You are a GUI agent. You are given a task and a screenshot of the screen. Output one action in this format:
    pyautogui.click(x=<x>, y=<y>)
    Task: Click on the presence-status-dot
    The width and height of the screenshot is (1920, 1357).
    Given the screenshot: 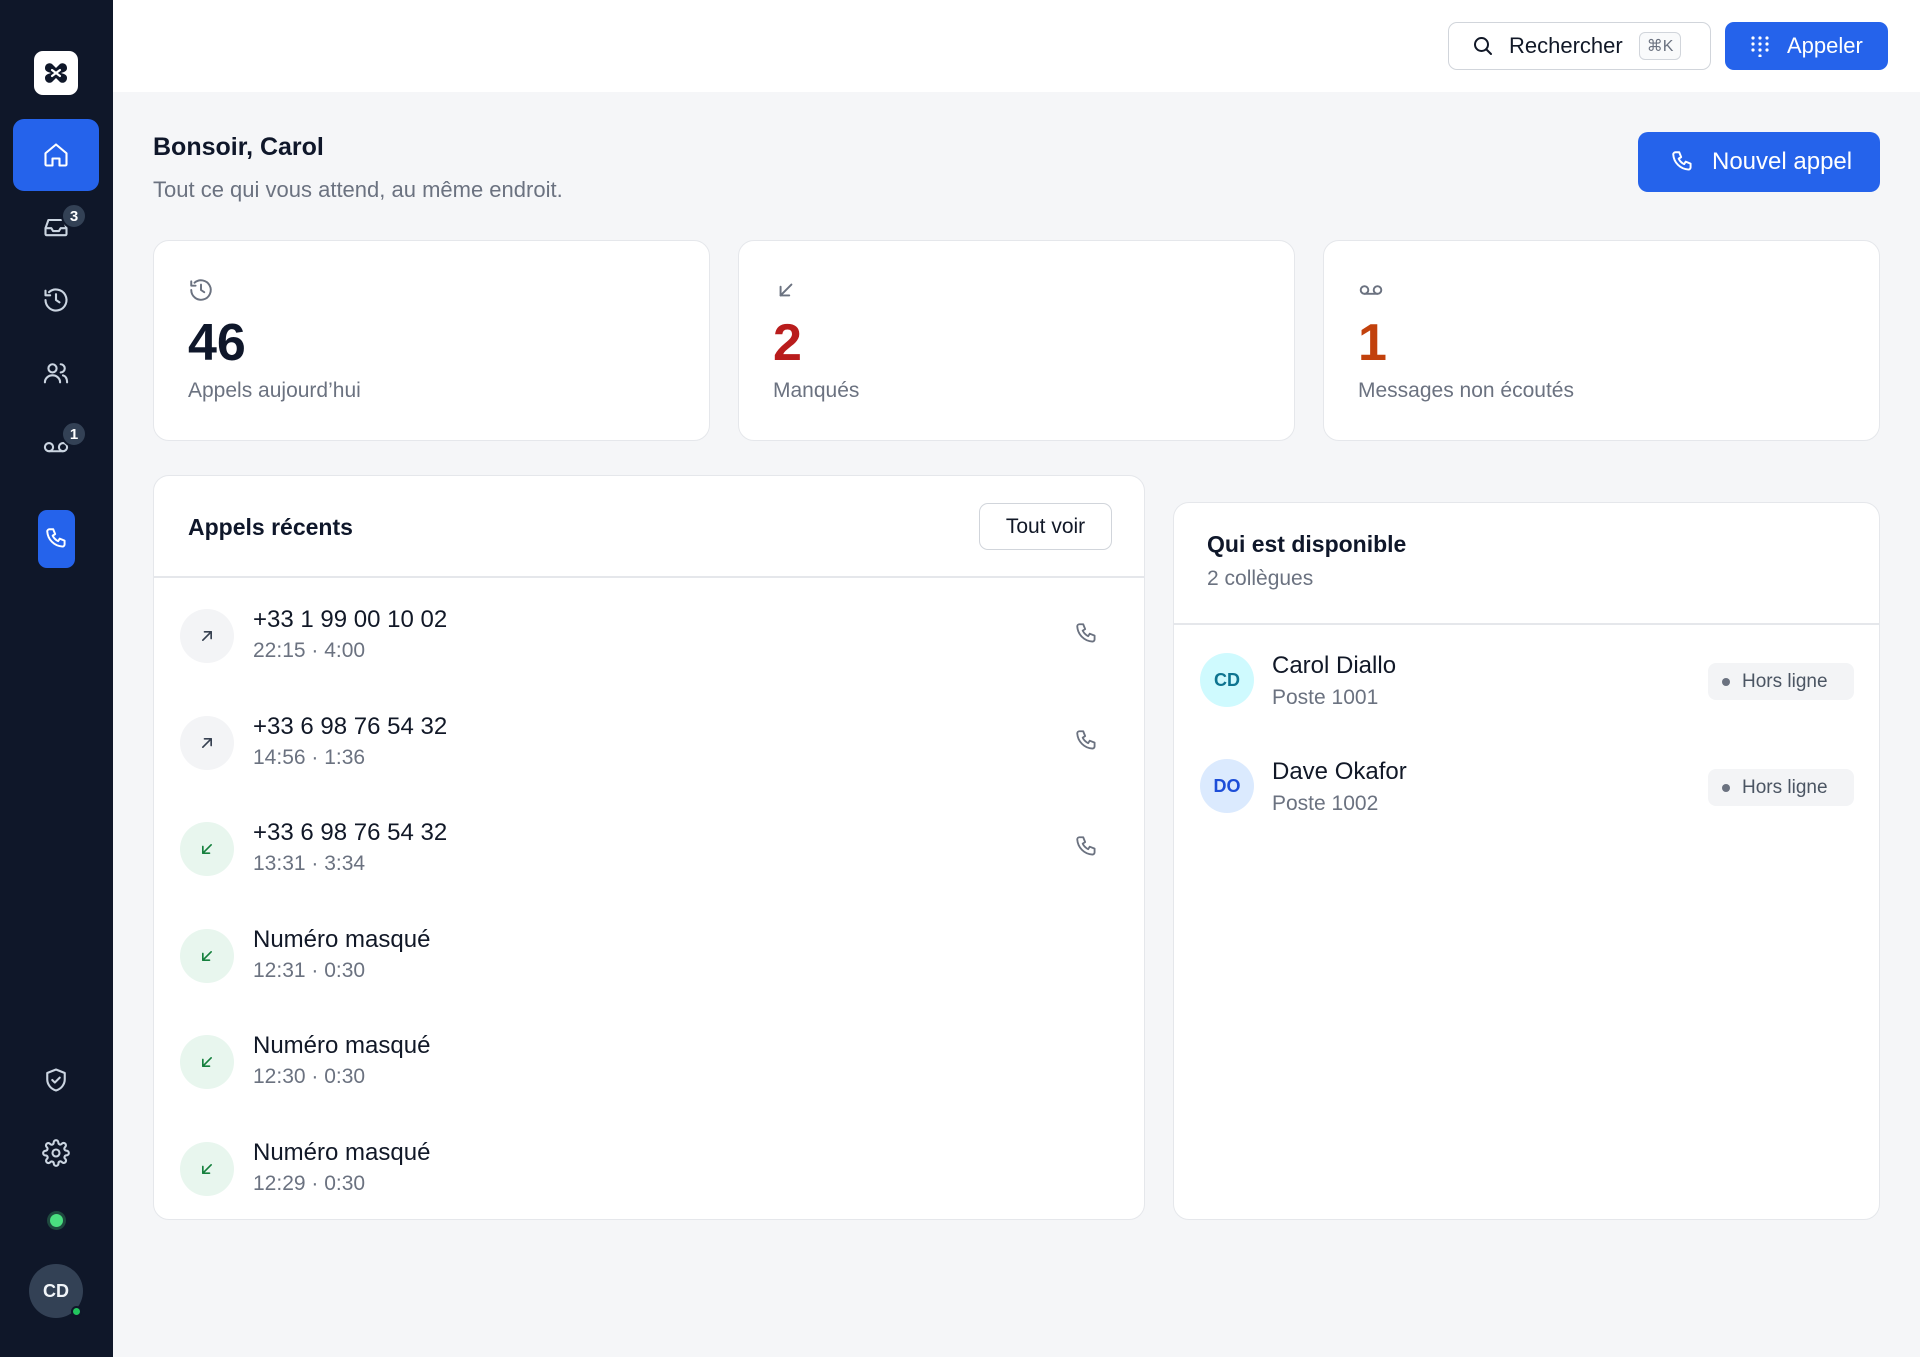 What is the action you would take?
    pyautogui.click(x=56, y=1220)
    